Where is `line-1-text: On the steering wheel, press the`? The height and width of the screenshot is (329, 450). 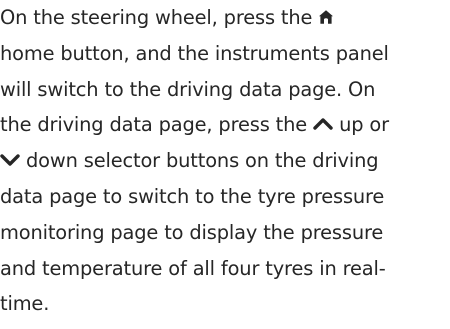
line-1-text: On the steering wheel, press the is located at coordinates (156, 17).